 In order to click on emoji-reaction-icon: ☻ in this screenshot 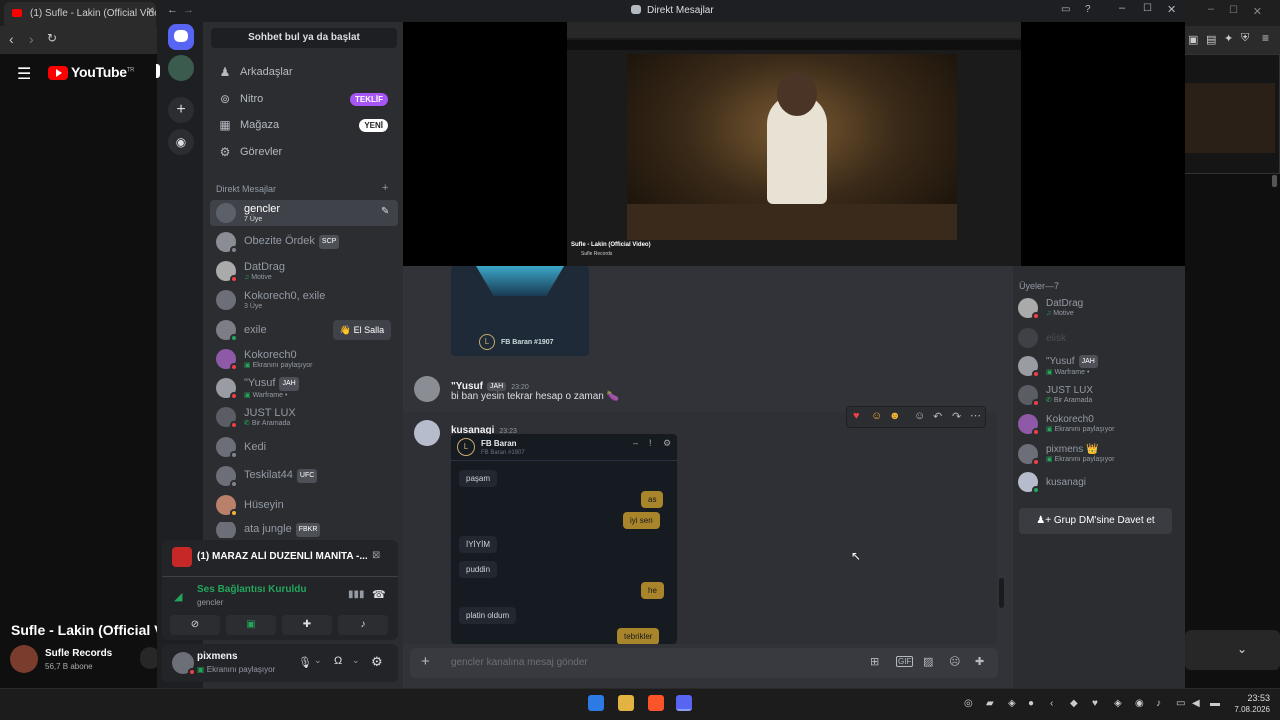, I will do `click(895, 416)`.